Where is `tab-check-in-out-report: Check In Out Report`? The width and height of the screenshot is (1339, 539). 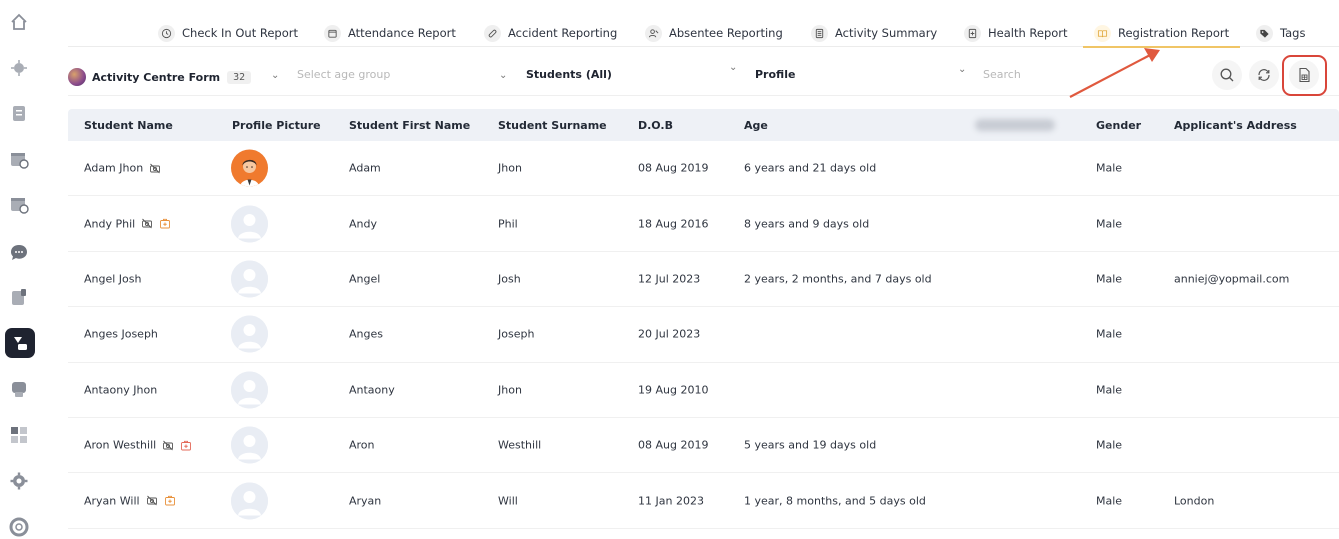 tab-check-in-out-report: Check In Out Report is located at coordinates (228, 33).